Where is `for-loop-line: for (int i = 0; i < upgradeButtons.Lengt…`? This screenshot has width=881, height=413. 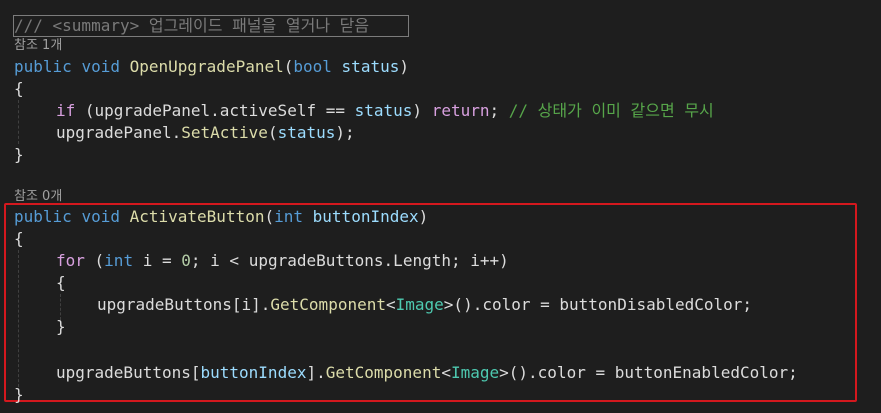
for-loop-line: for (int i = 0; i < upgradeButtons.Lengt… is located at coordinates (282, 261).